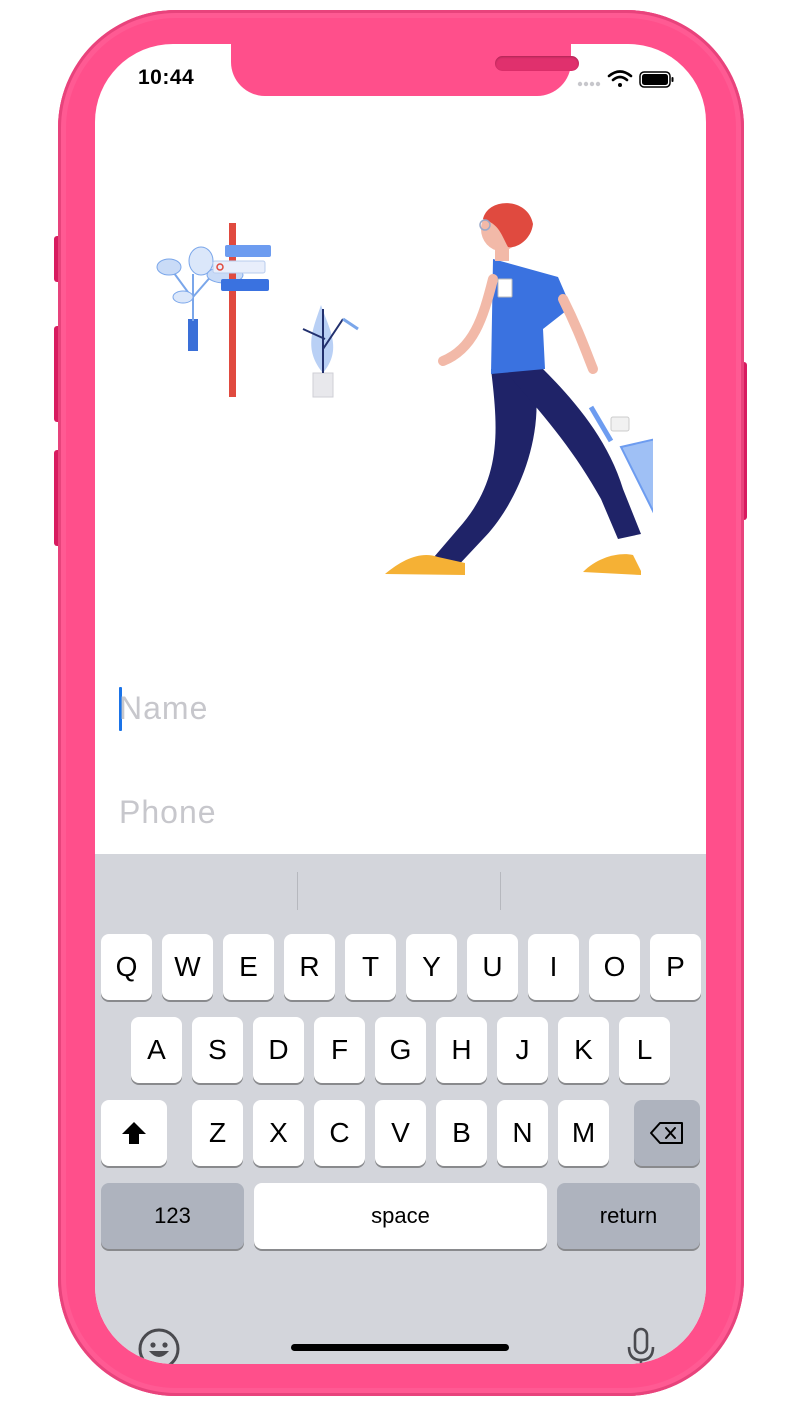  I want to click on key-g: G, so click(400, 1050).